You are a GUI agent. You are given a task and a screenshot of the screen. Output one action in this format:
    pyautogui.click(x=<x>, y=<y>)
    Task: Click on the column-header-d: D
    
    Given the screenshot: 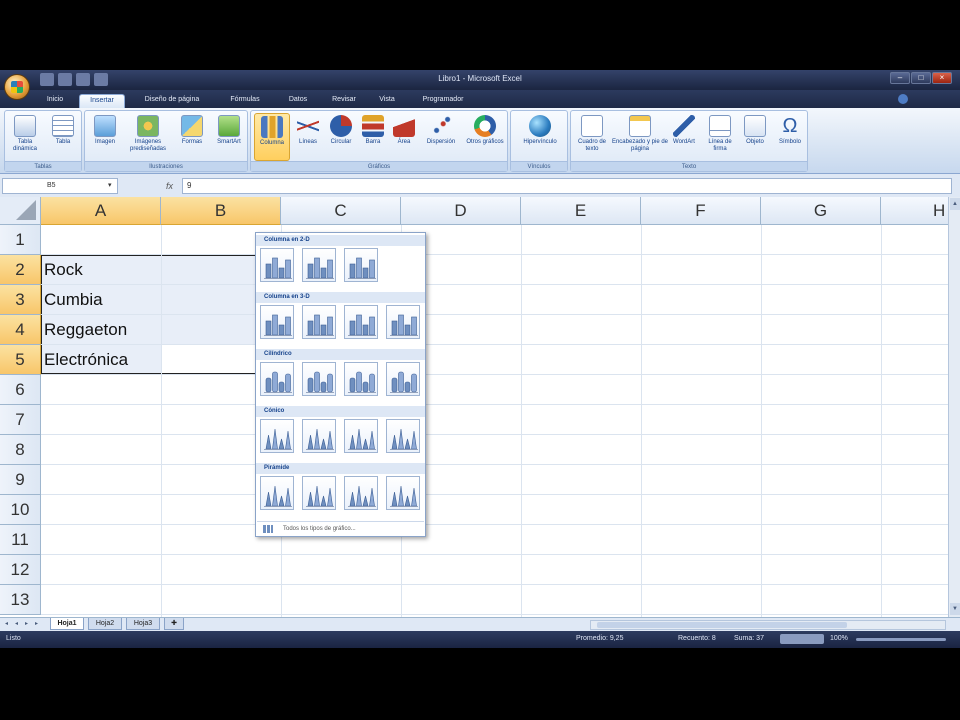 What is the action you would take?
    pyautogui.click(x=461, y=211)
    